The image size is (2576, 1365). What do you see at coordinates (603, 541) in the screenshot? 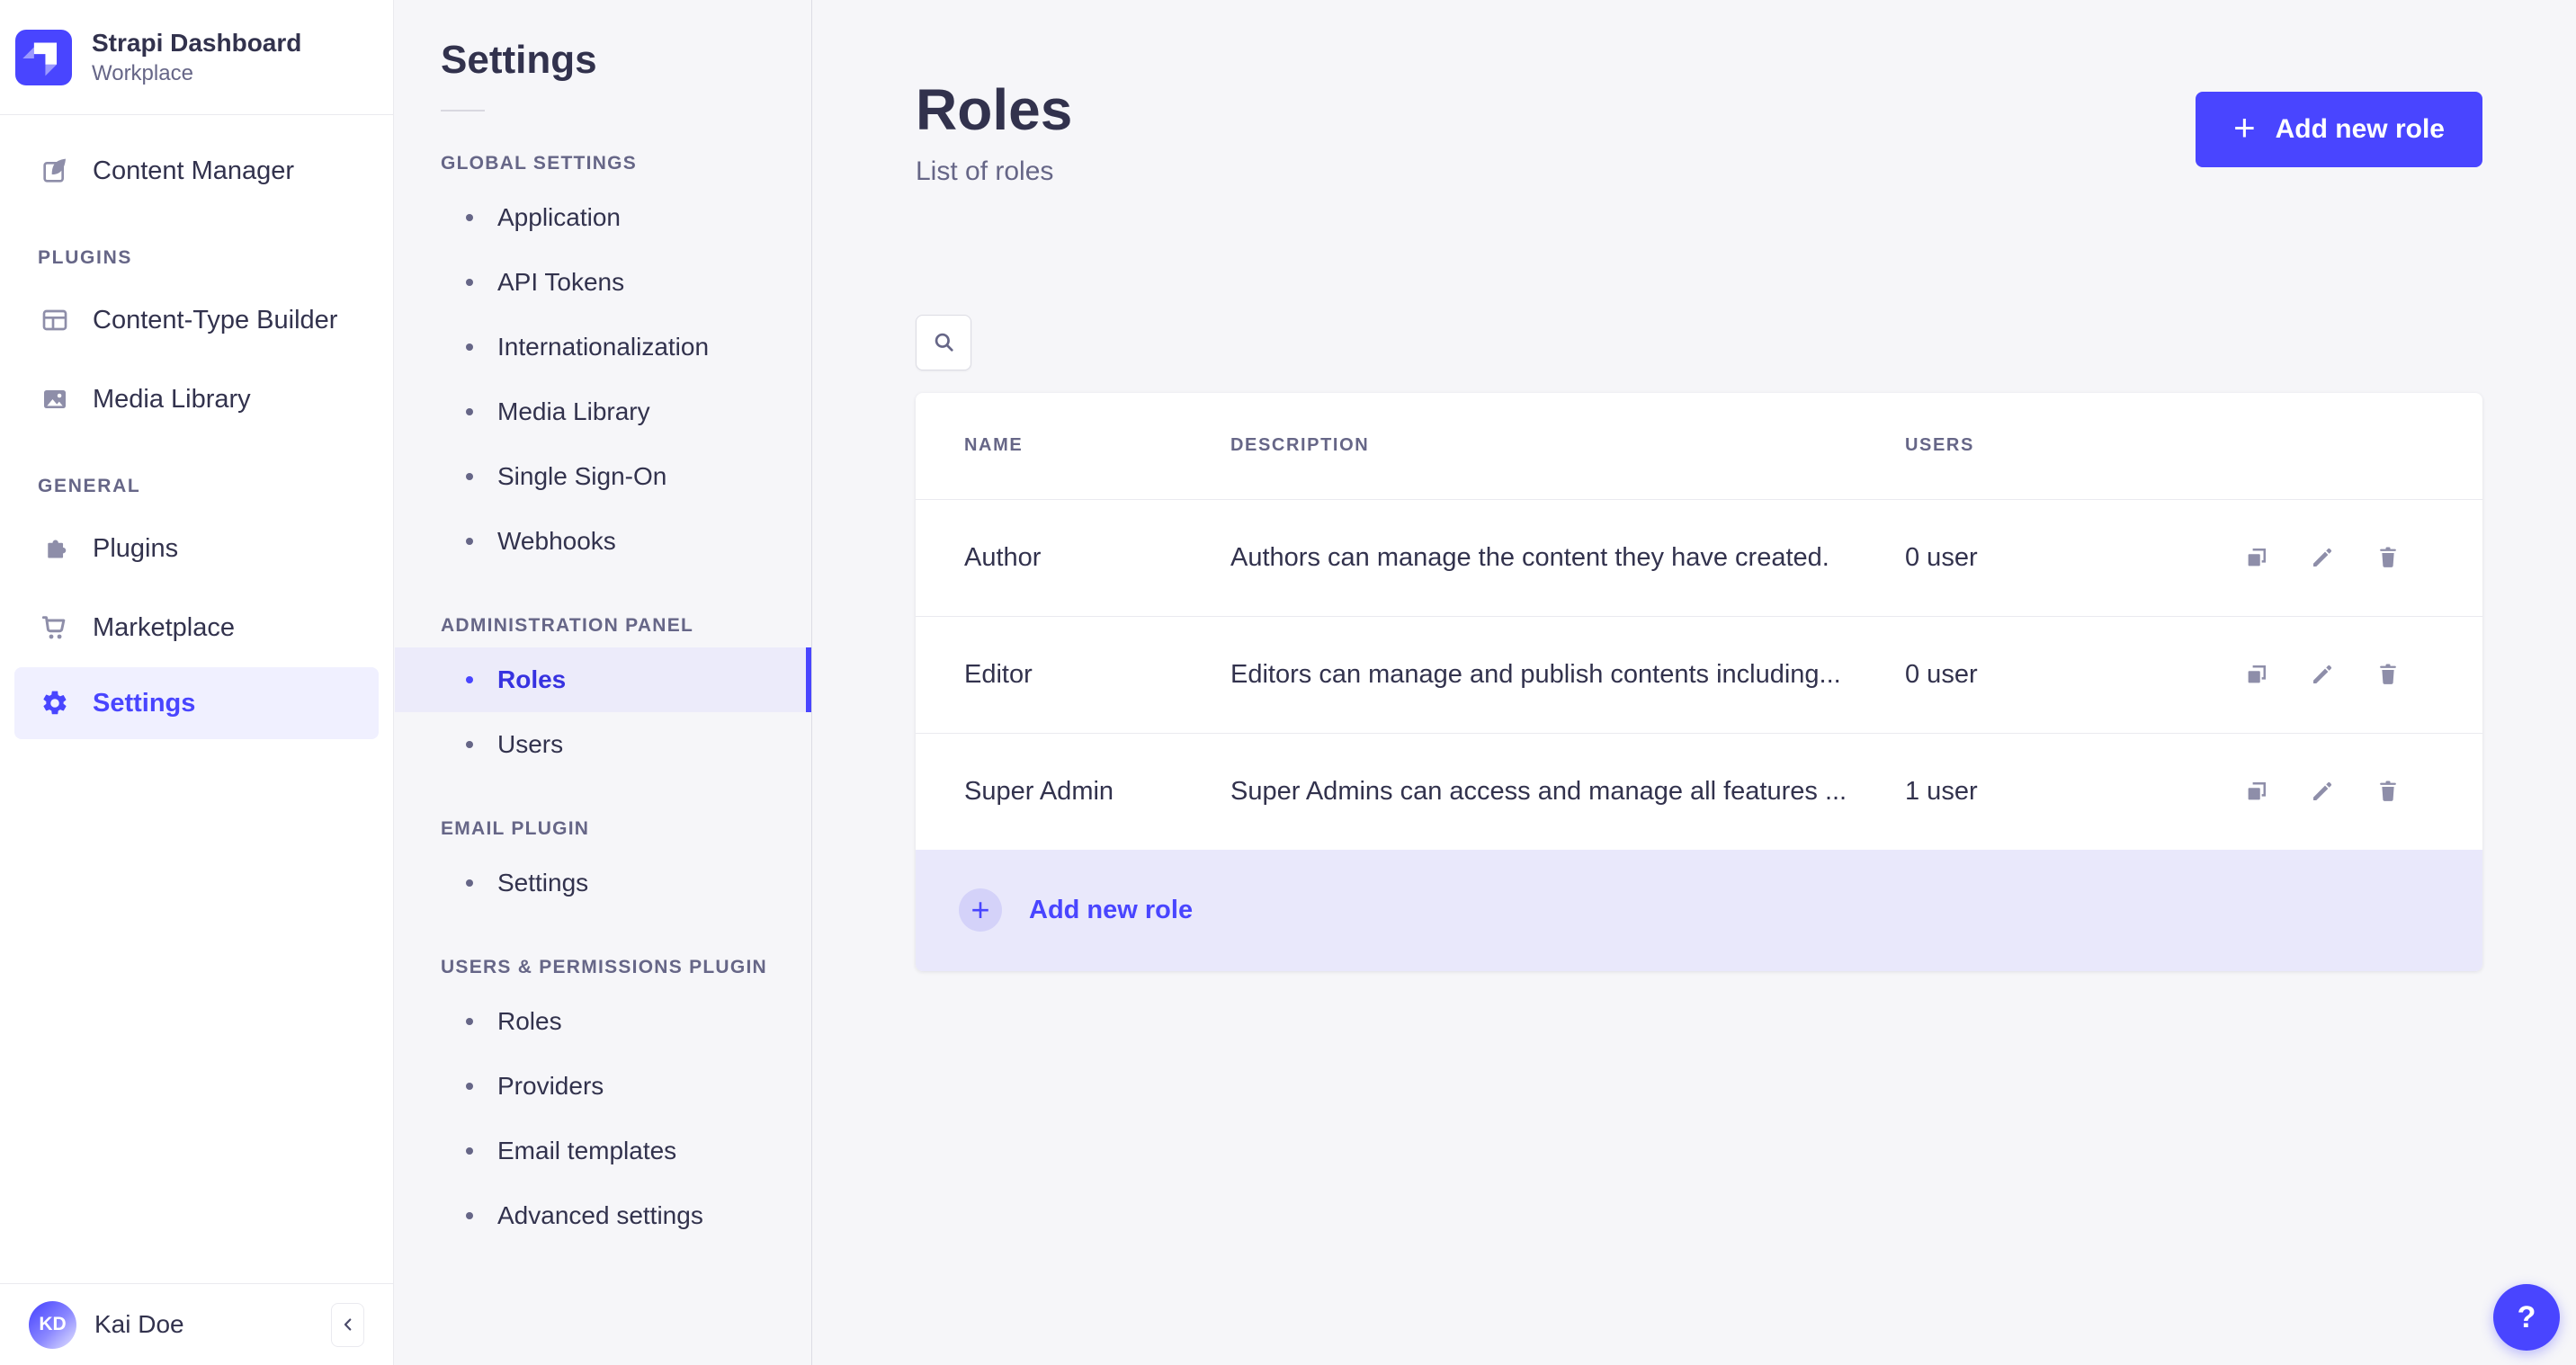
I see `subnav-item-webhooks: Webhooks` at bounding box center [603, 541].